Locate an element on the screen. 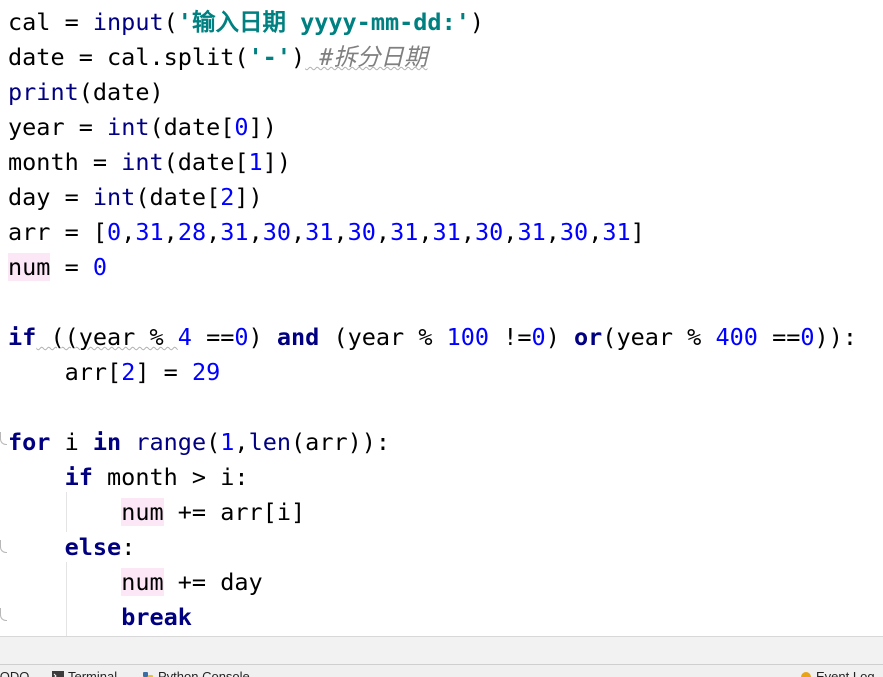 Image resolution: width=883 pixels, height=677 pixels. builtin-print: print is located at coordinates (43, 92).